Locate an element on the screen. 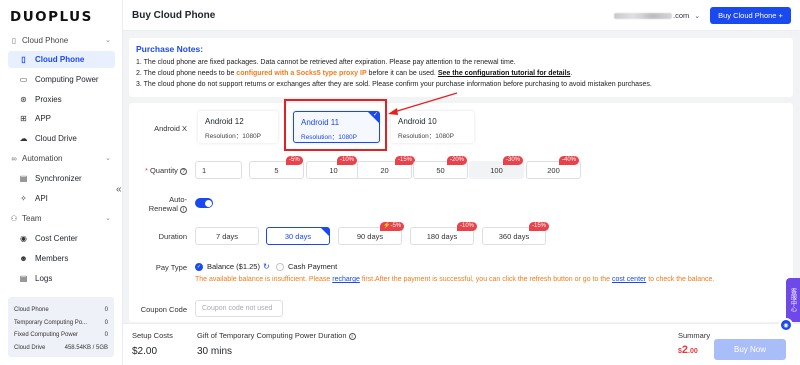 The height and width of the screenshot is (365, 800). sidebar-item-cloud-drive: ☁ Cloud Drive is located at coordinates (61, 138).